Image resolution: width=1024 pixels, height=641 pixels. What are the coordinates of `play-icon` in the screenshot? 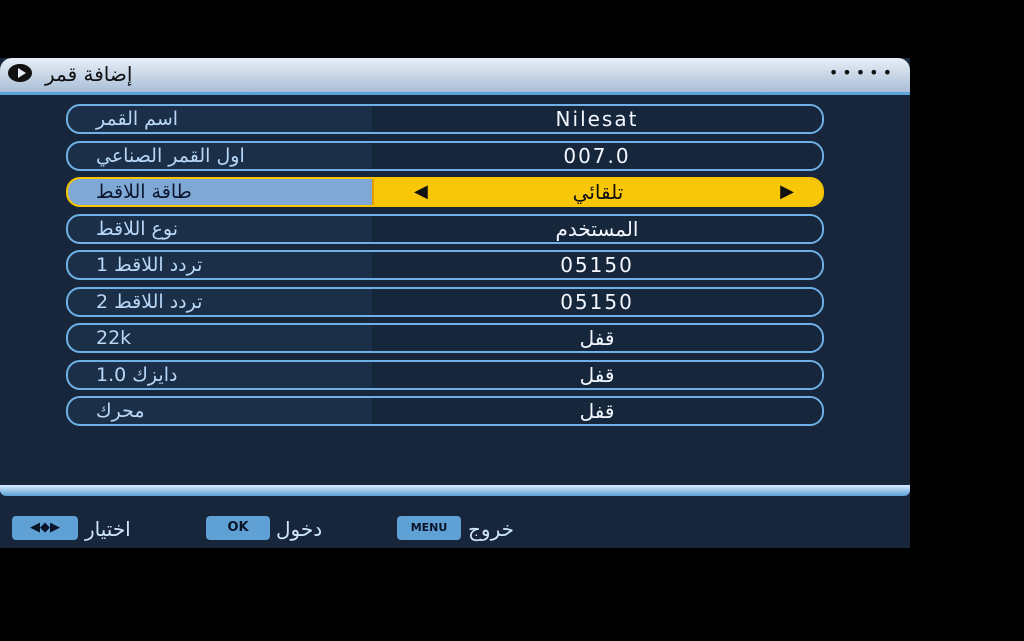 It's located at (20, 73).